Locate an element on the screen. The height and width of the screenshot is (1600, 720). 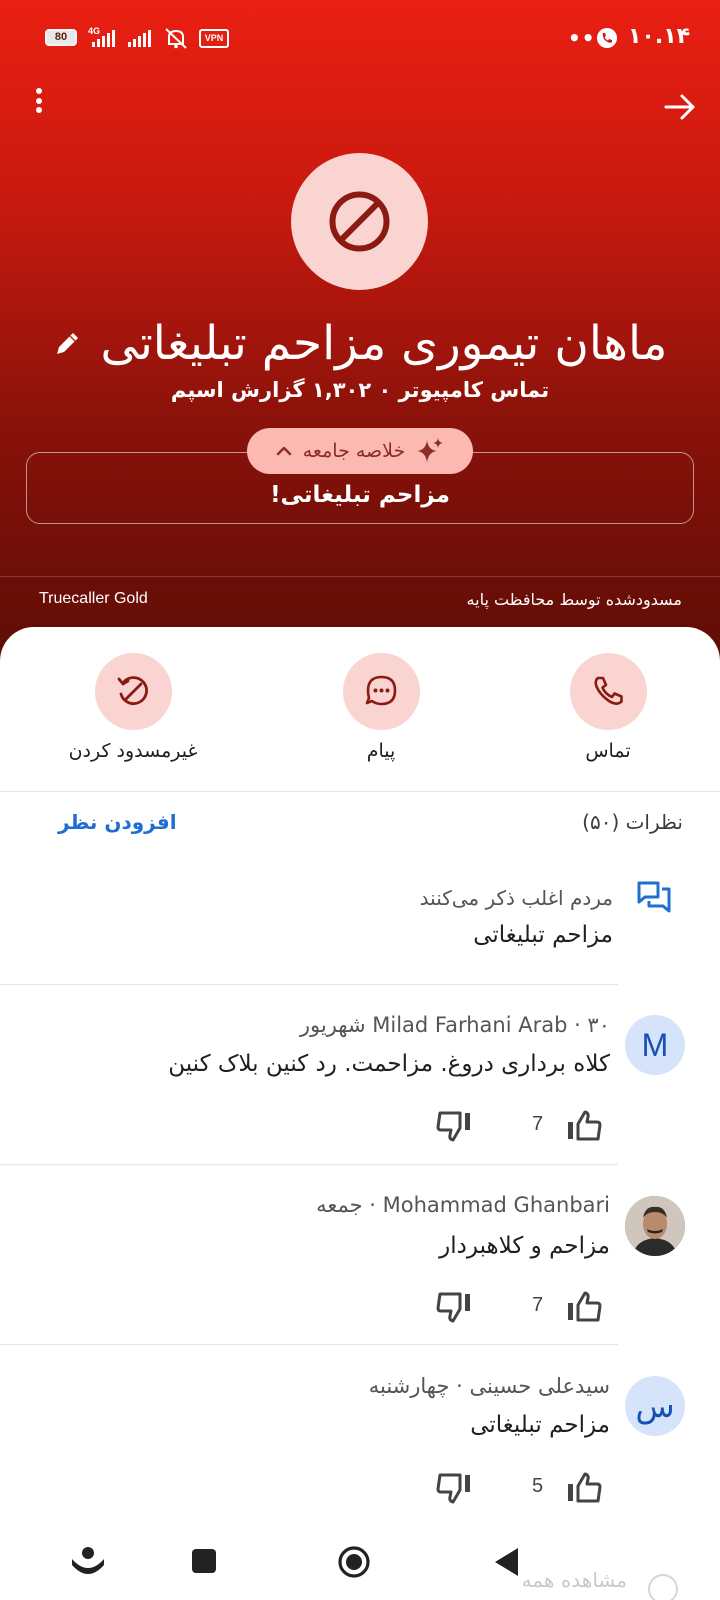
header-divider is located at coordinates (360, 576).